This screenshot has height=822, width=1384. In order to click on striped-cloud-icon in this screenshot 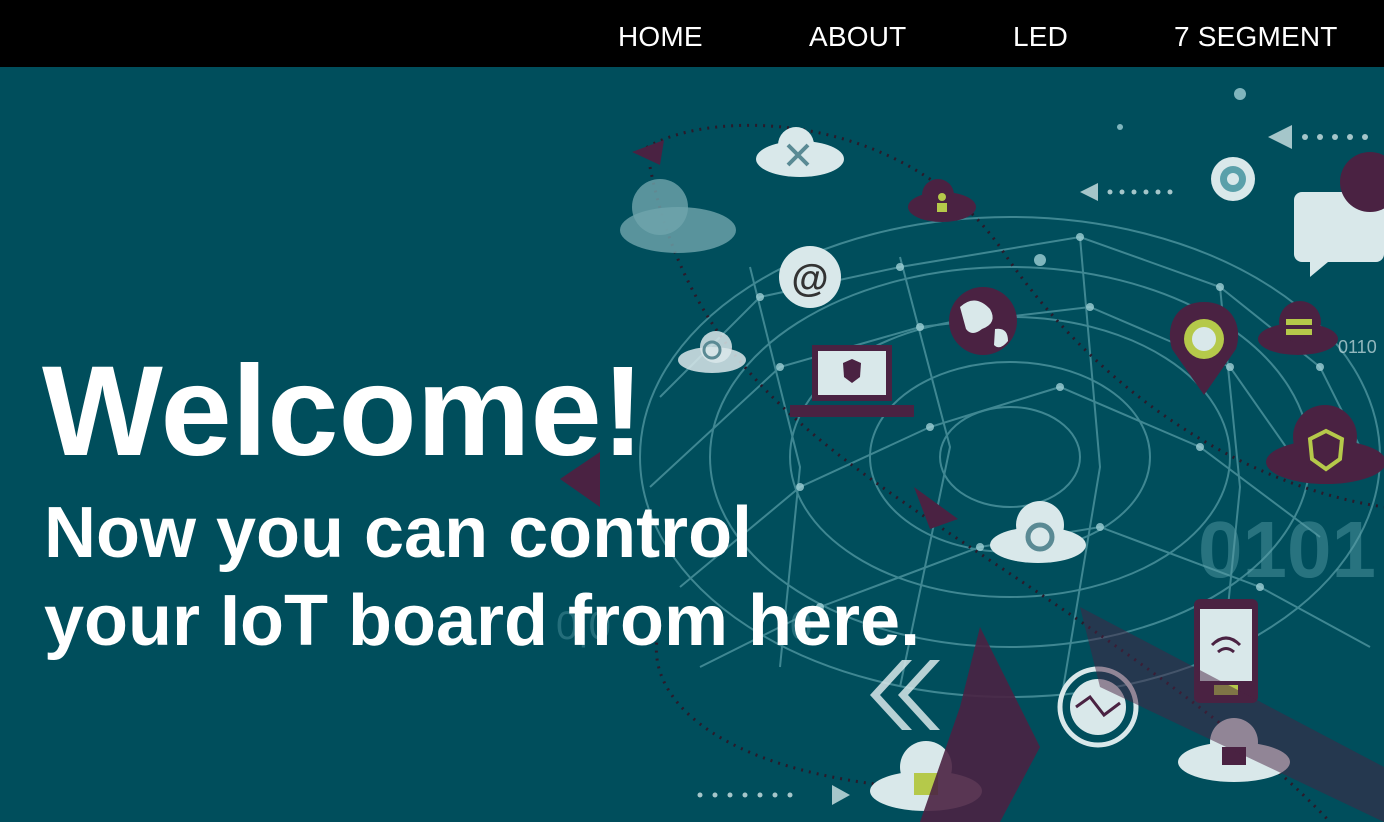, I will do `click(678, 216)`.